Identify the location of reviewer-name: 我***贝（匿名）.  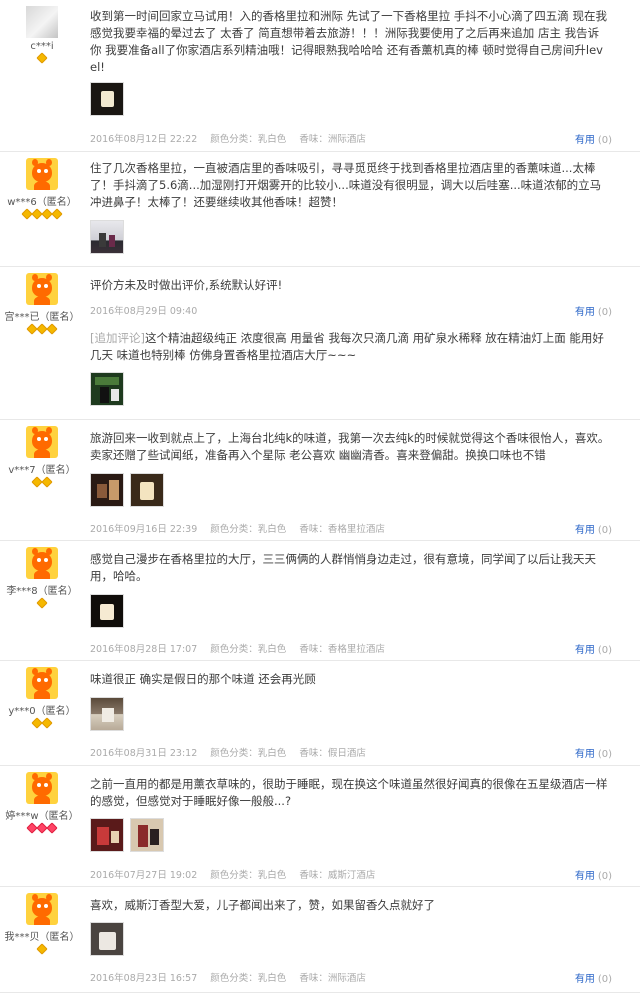
(42, 937).